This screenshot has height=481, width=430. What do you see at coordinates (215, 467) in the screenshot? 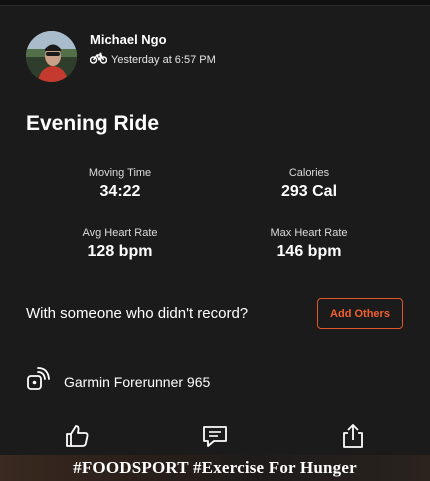
I see `caption-text: #FOODSPORT #Exercise For Hunger` at bounding box center [215, 467].